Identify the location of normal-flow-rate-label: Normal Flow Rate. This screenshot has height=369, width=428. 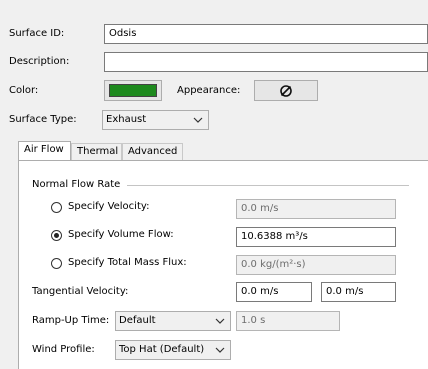
(76, 184).